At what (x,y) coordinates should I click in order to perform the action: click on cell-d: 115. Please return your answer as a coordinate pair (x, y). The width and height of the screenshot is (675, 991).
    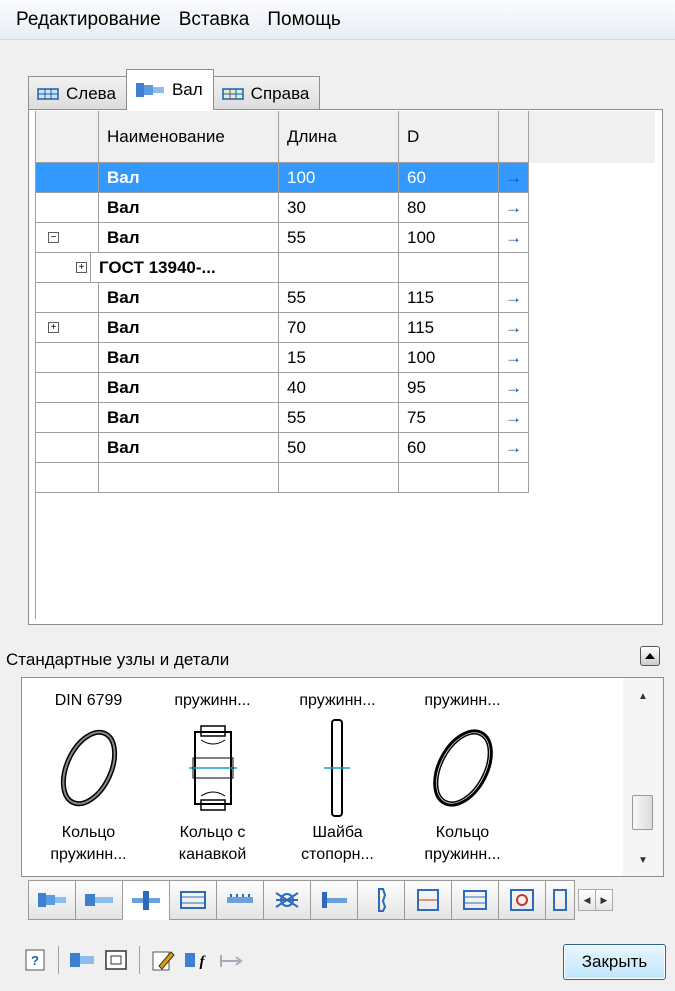
    Looking at the image, I should click on (449, 328).